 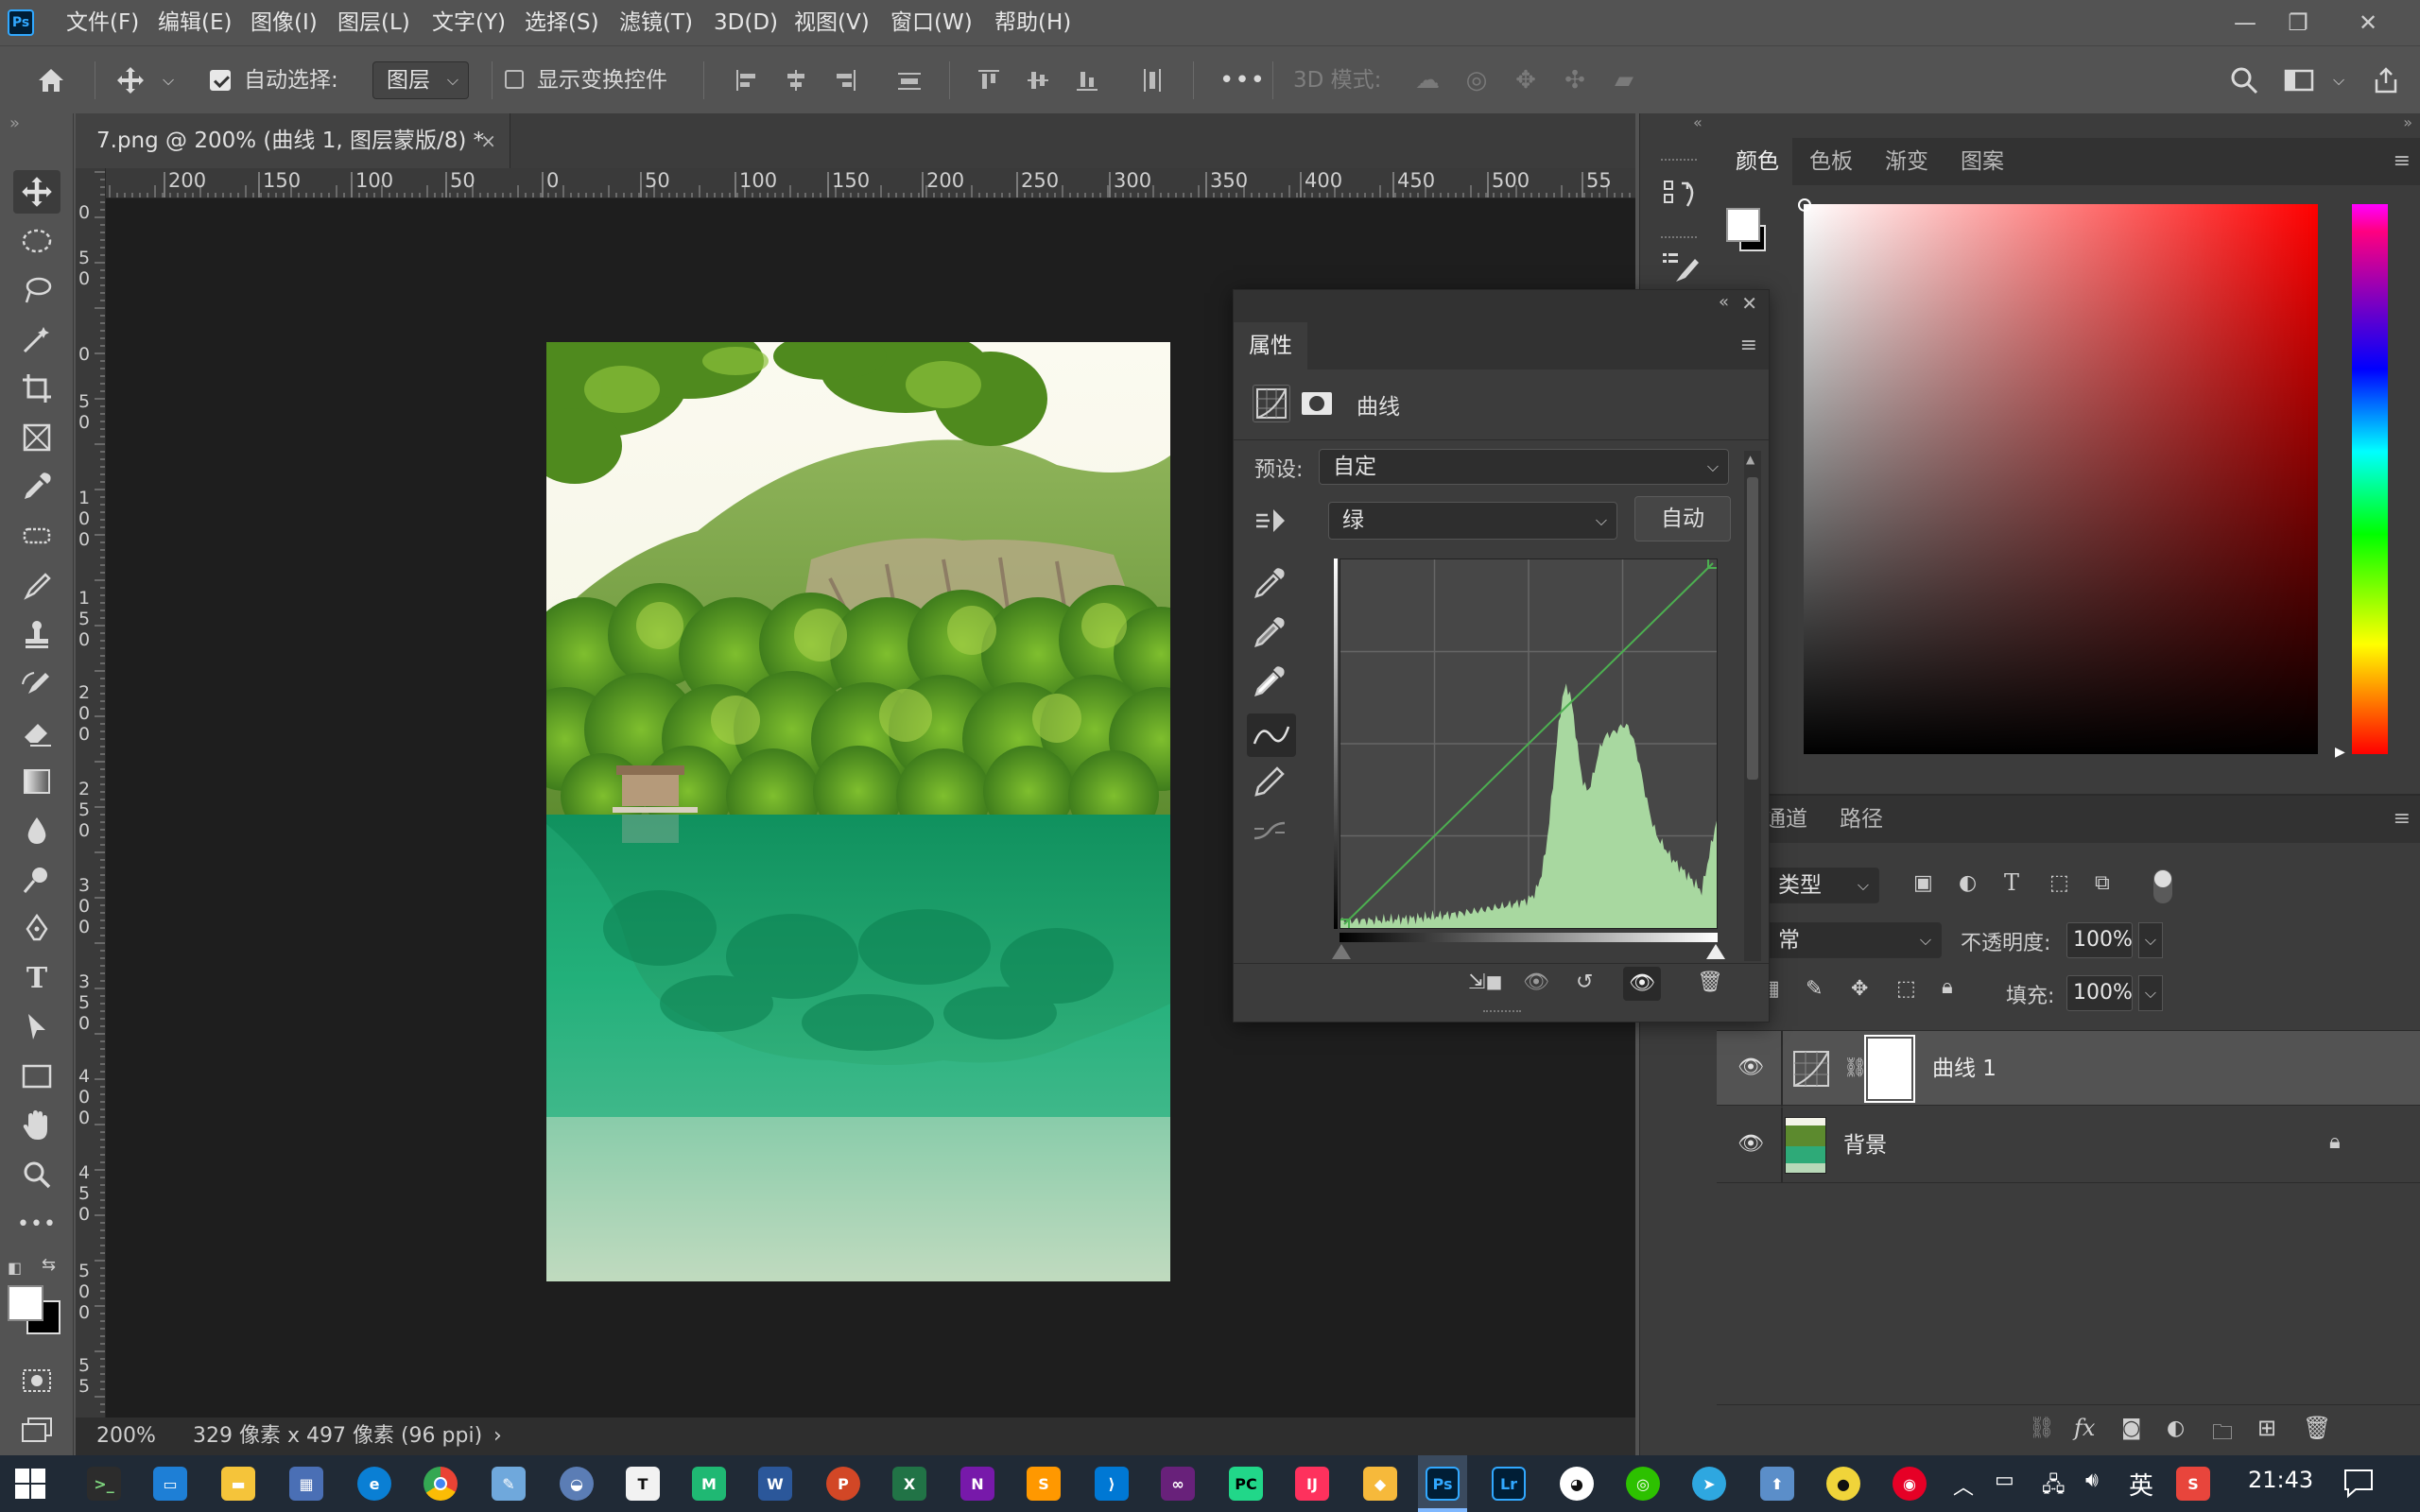 I want to click on show-transform-checkbox, so click(x=514, y=79).